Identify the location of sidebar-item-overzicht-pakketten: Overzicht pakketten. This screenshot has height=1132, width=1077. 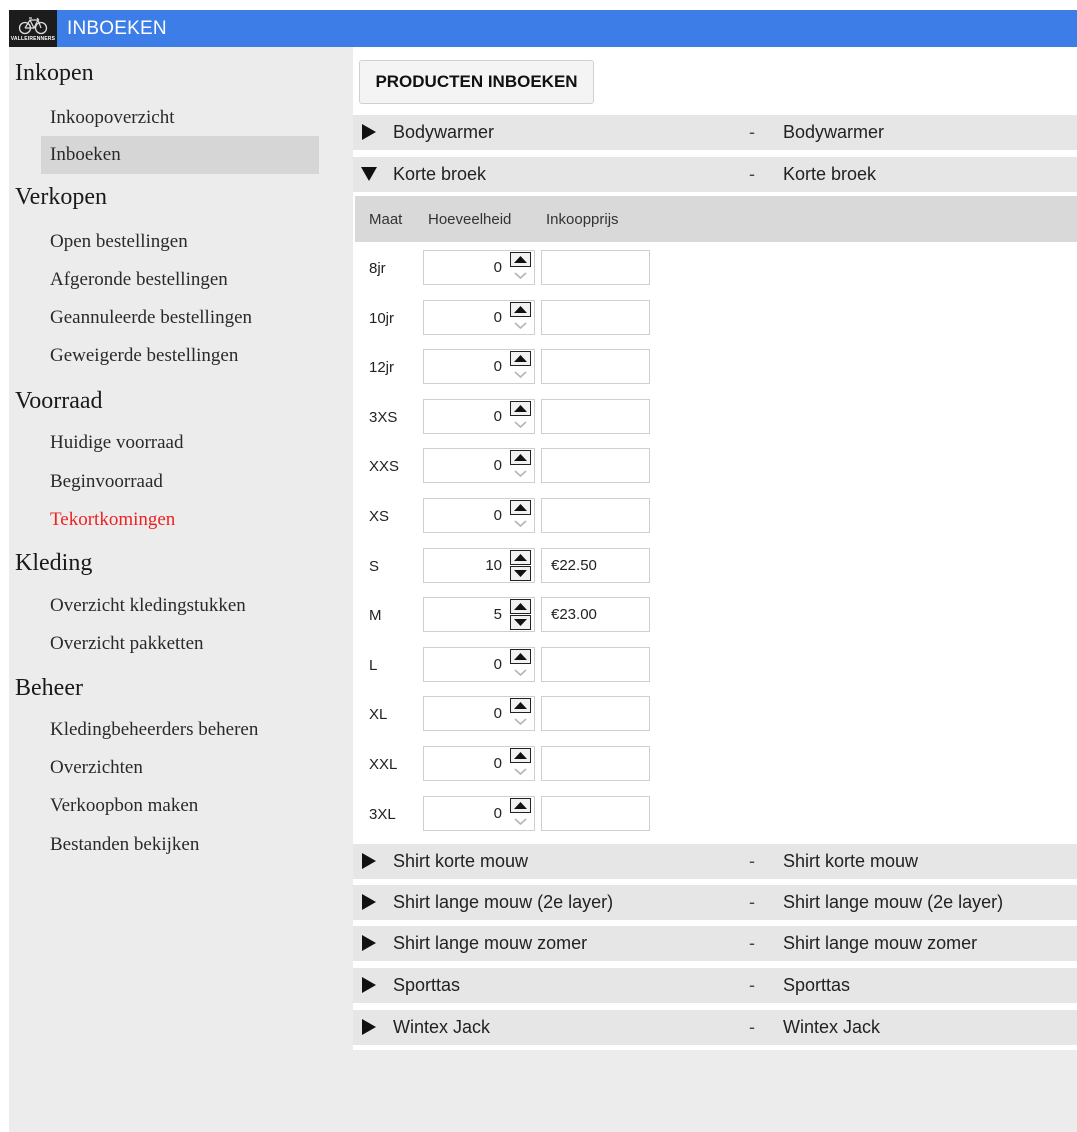
(180, 644).